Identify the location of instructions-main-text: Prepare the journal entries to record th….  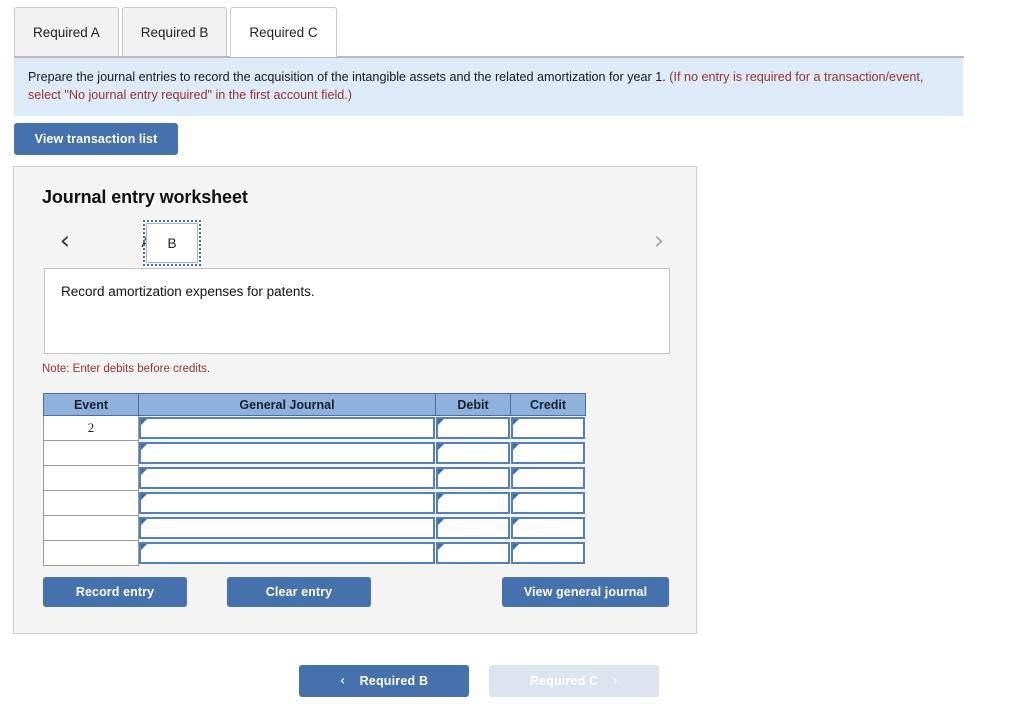
(347, 77).